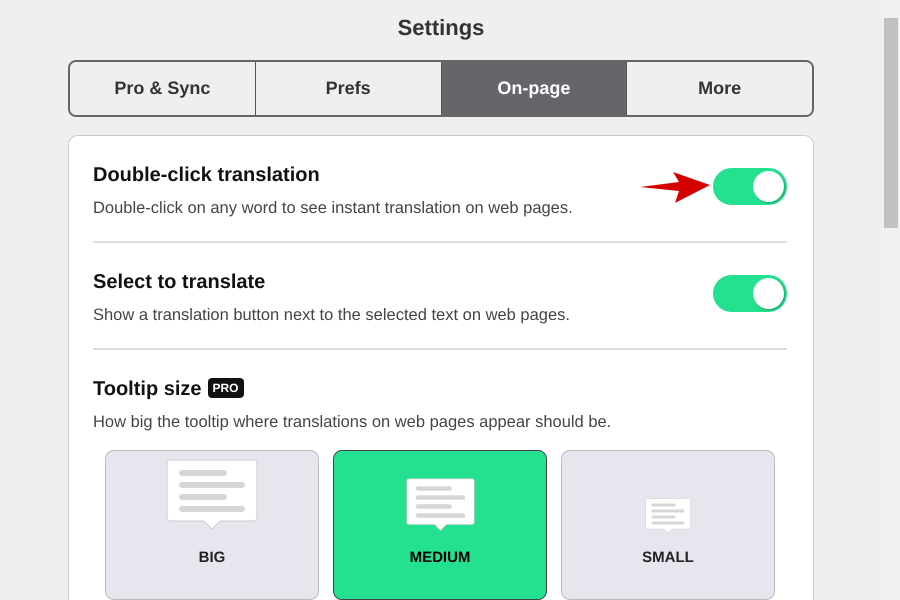 This screenshot has height=600, width=900. Describe the element at coordinates (207, 175) in the screenshot. I see `setting-title: Double-click translation` at that location.